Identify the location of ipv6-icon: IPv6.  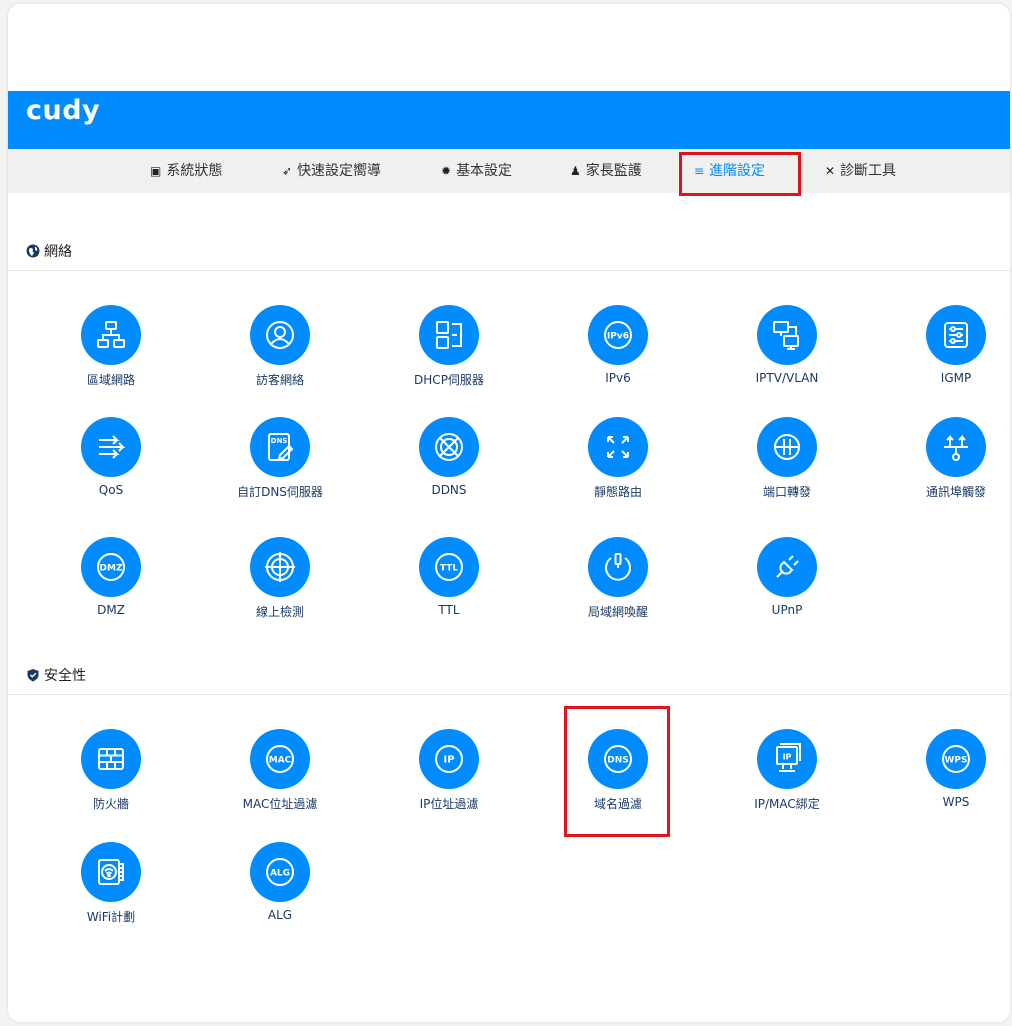
(618, 335).